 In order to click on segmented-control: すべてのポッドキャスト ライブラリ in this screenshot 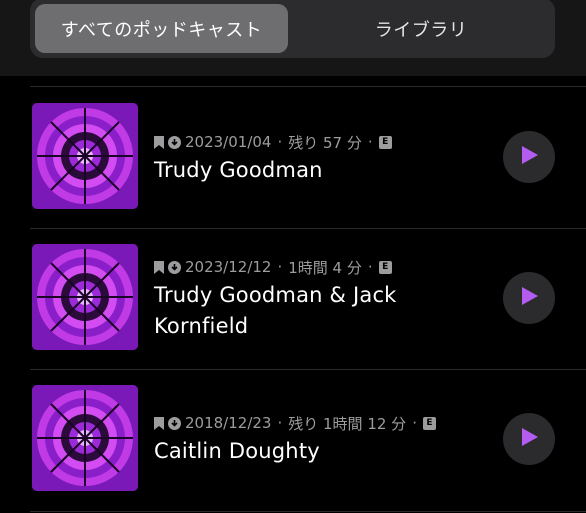, I will do `click(292, 29)`.